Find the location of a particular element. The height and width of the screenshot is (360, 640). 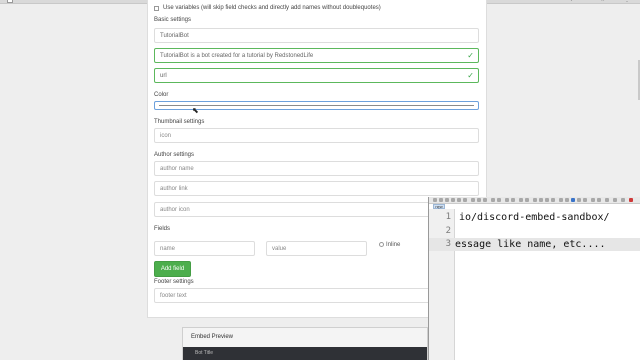

paste-icon is located at coordinates (485, 200).